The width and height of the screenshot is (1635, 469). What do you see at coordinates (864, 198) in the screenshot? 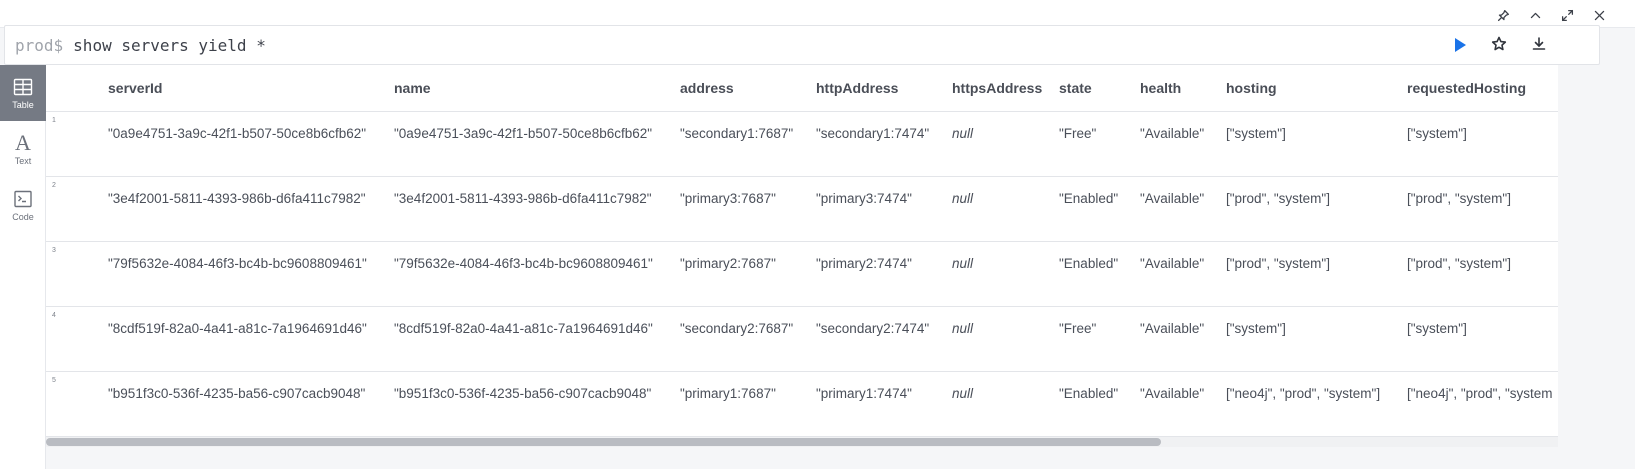
I see `cell-httpAddress: "primary3:7474"` at bounding box center [864, 198].